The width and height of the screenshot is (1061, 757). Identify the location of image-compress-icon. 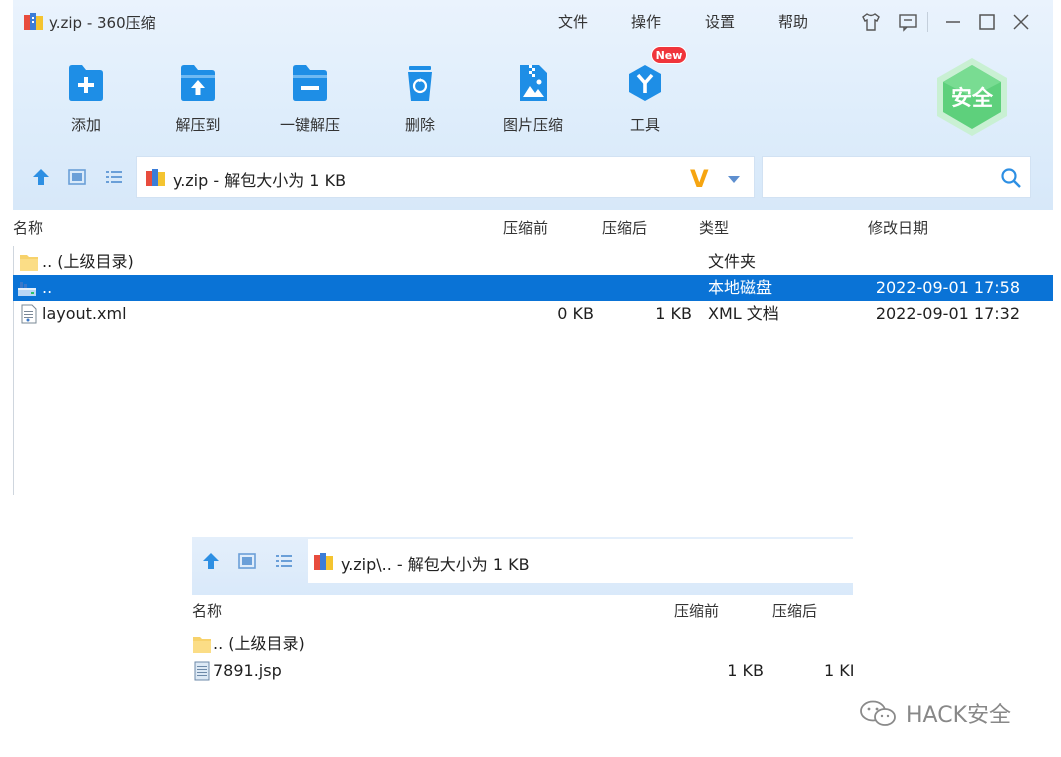
(533, 83).